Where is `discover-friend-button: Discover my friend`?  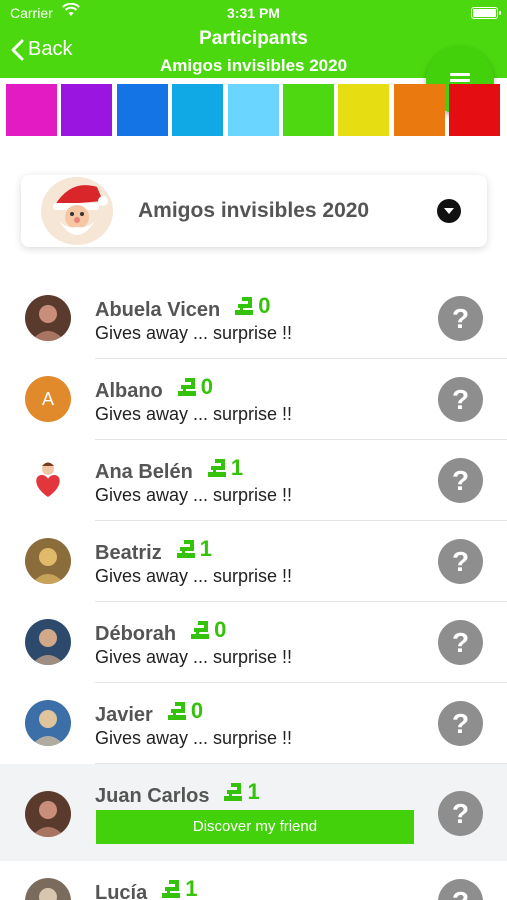 discover-friend-button: Discover my friend is located at coordinates (255, 827).